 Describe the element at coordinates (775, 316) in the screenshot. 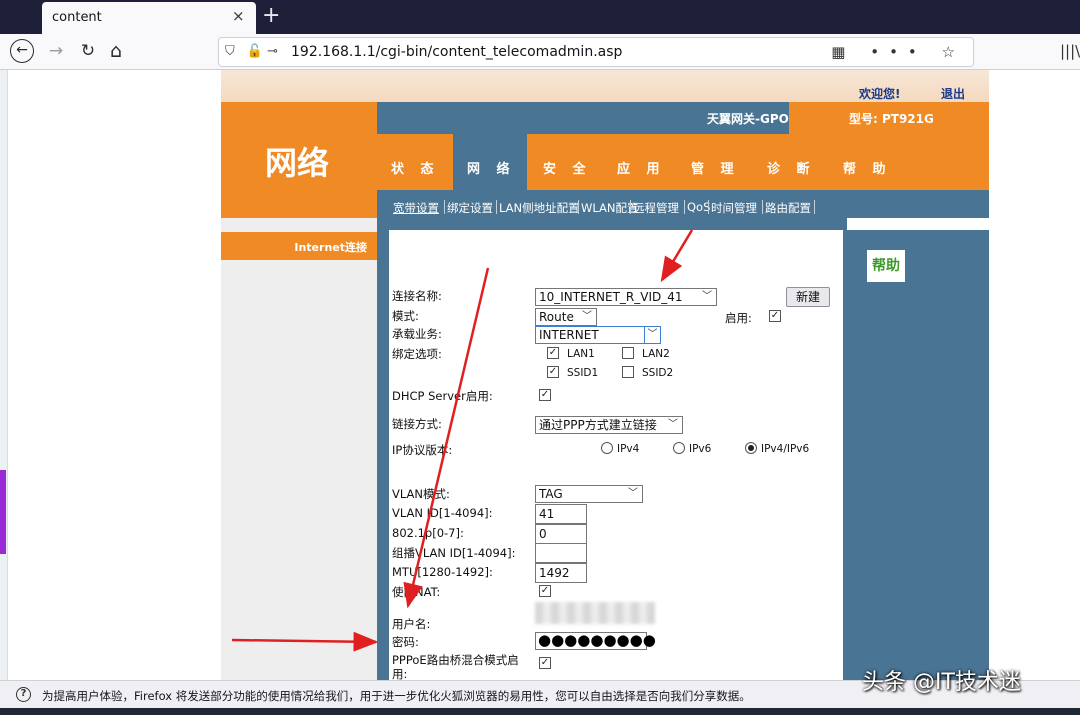

I see `enable-checkbox: ✓` at that location.